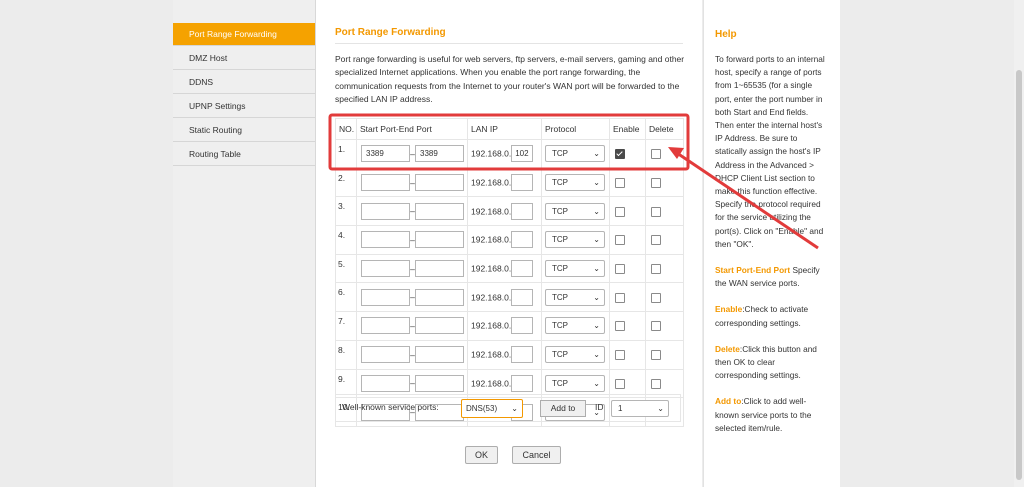  Describe the element at coordinates (504, 129) in the screenshot. I see `header-lan-ip: LAN IP` at that location.